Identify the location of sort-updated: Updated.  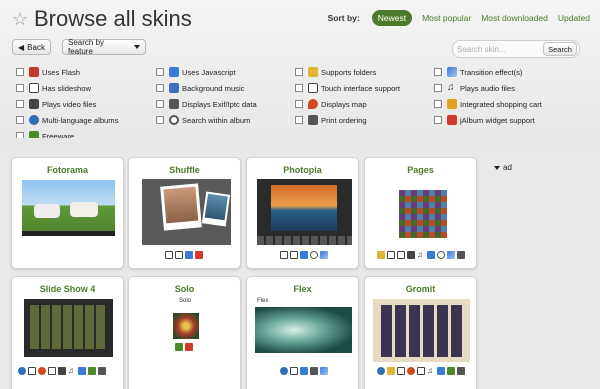
(574, 18).